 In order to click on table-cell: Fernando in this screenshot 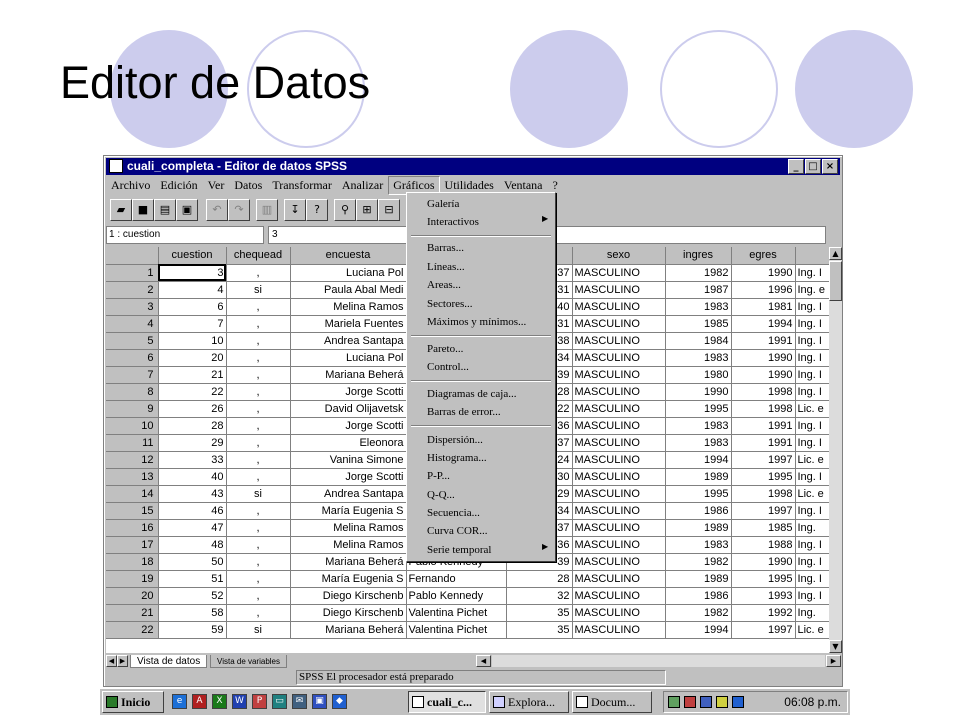, I will do `click(456, 579)`.